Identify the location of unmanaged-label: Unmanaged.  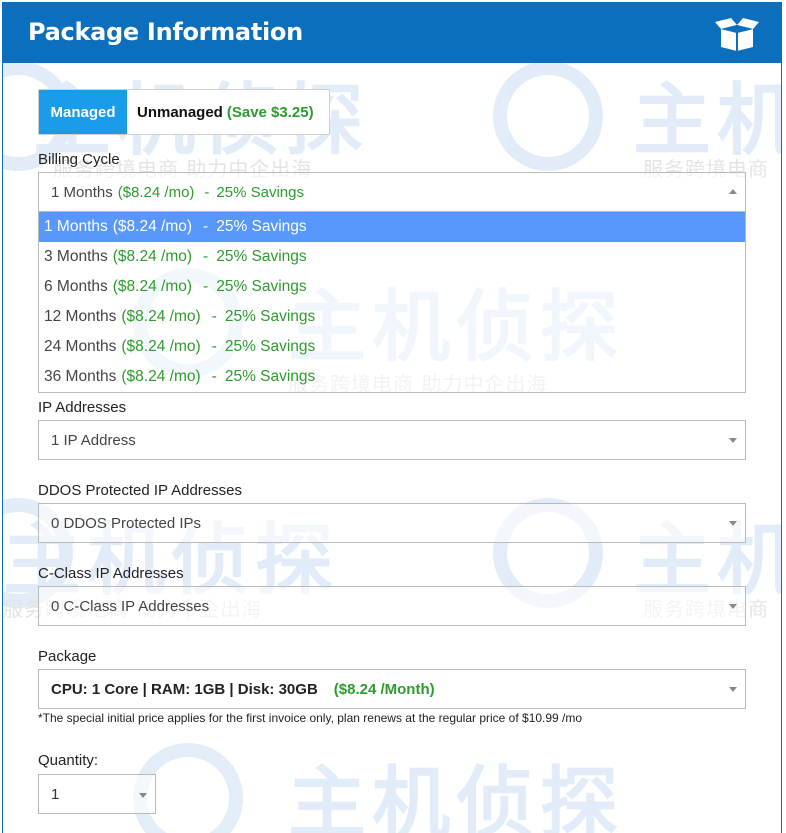
(180, 112).